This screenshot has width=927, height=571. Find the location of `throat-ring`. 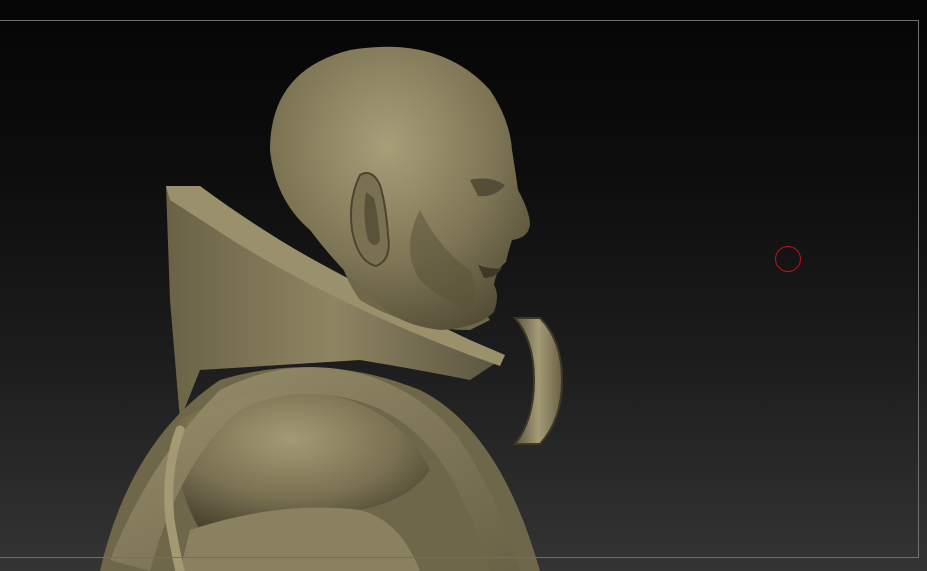

throat-ring is located at coordinates (538, 381).